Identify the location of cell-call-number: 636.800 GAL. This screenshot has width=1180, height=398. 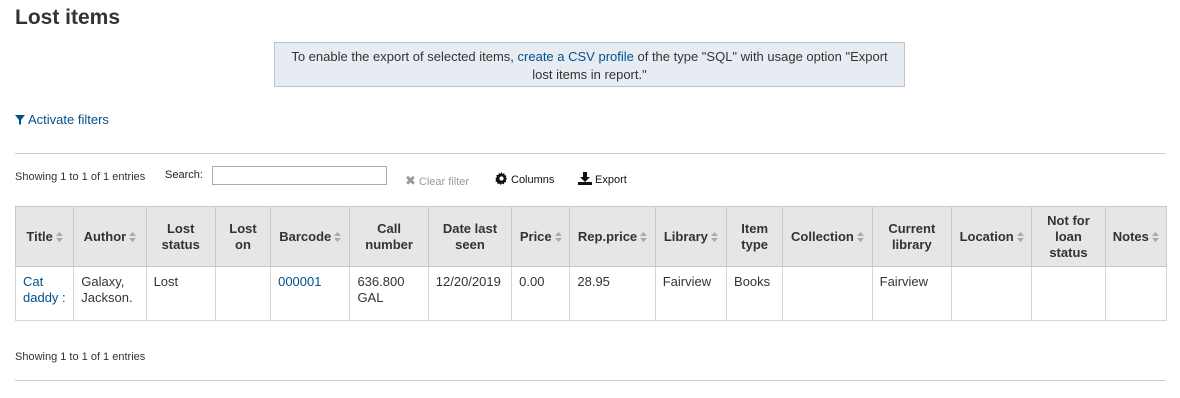
(389, 293).